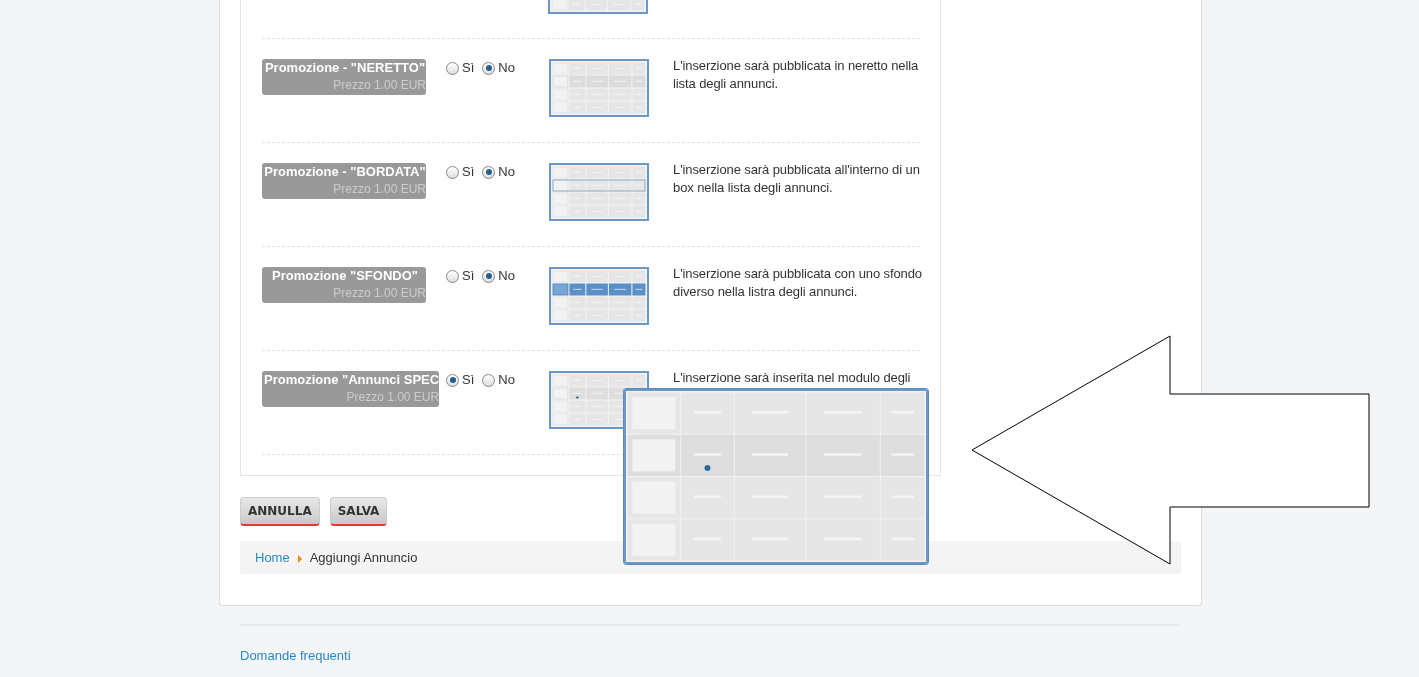  What do you see at coordinates (358, 511) in the screenshot?
I see `action-button: SALVA` at bounding box center [358, 511].